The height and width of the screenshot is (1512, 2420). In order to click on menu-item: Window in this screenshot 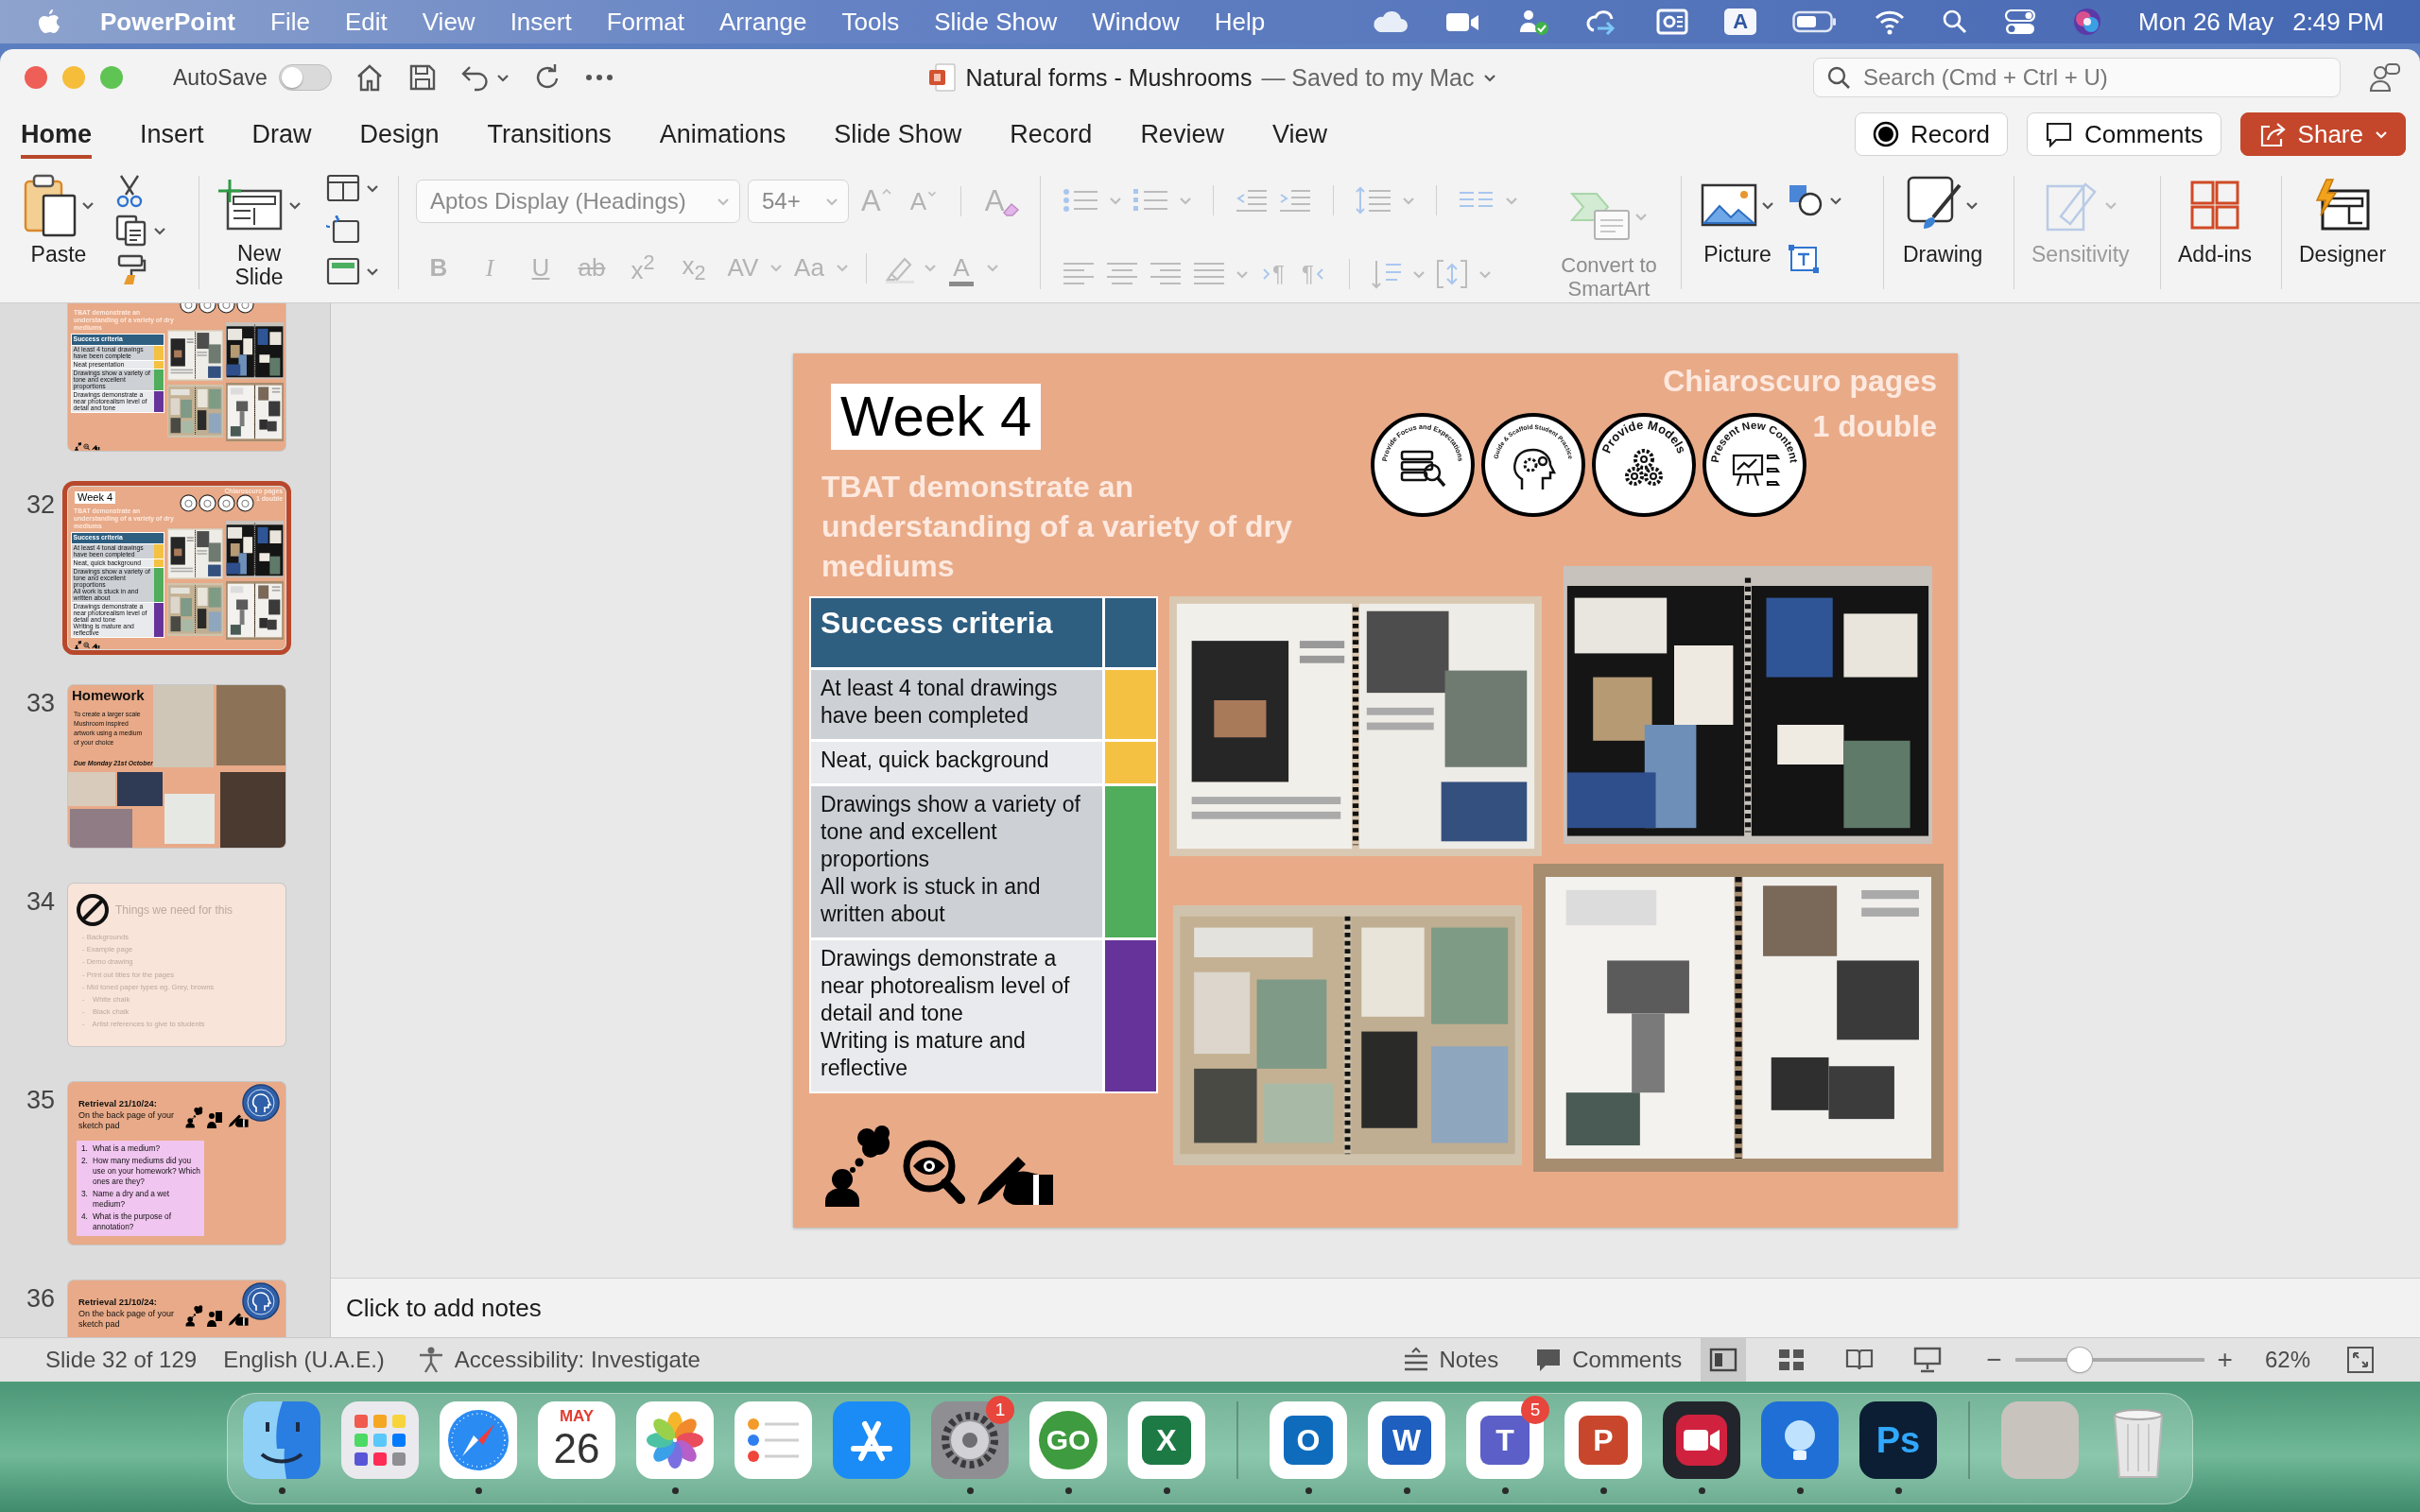, I will do `click(1136, 22)`.